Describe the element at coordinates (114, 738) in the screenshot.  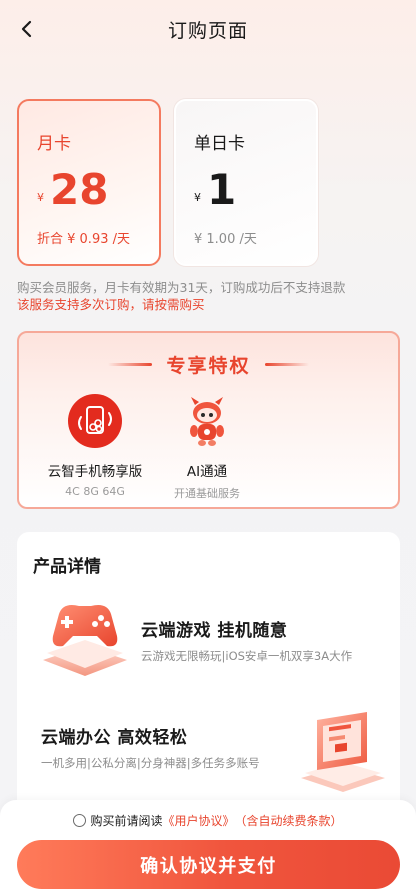
I see `feature-title: 云端办公 高效轻松` at that location.